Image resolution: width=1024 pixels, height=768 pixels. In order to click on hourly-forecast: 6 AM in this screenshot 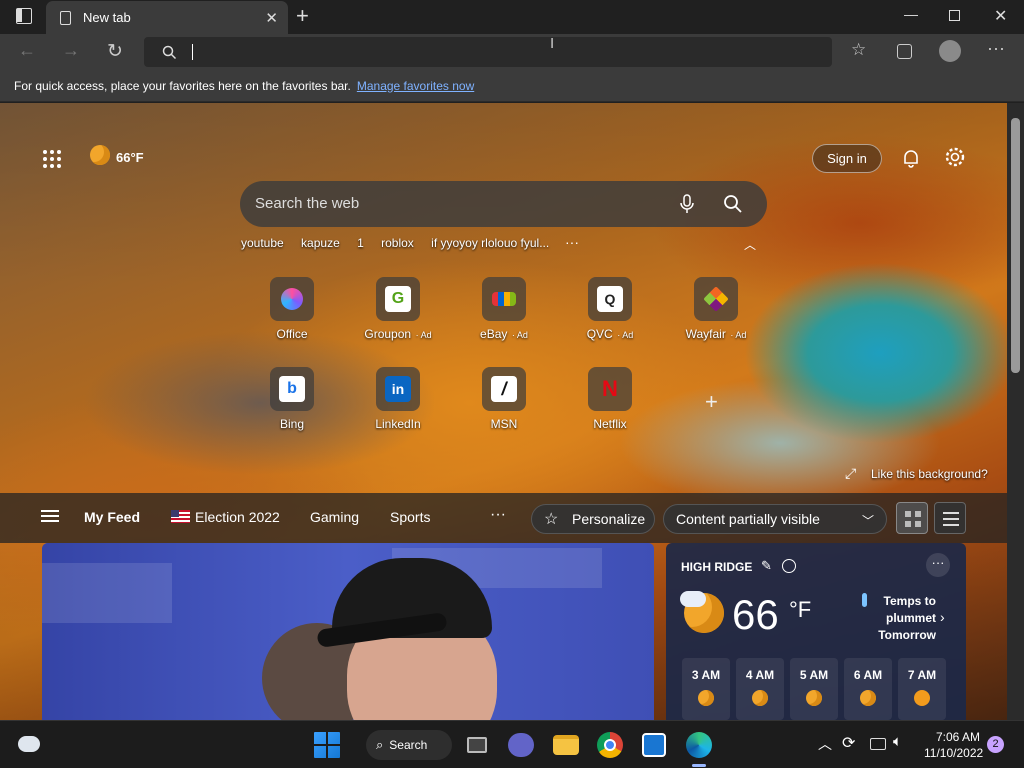, I will do `click(868, 689)`.